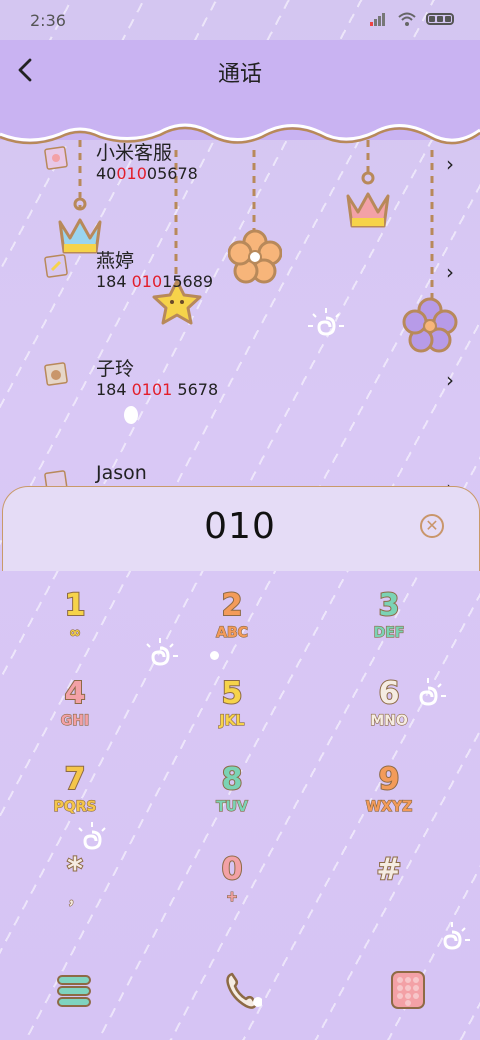 This screenshot has height=1040, width=480. What do you see at coordinates (232, 632) in the screenshot?
I see `key-letters: ABC` at bounding box center [232, 632].